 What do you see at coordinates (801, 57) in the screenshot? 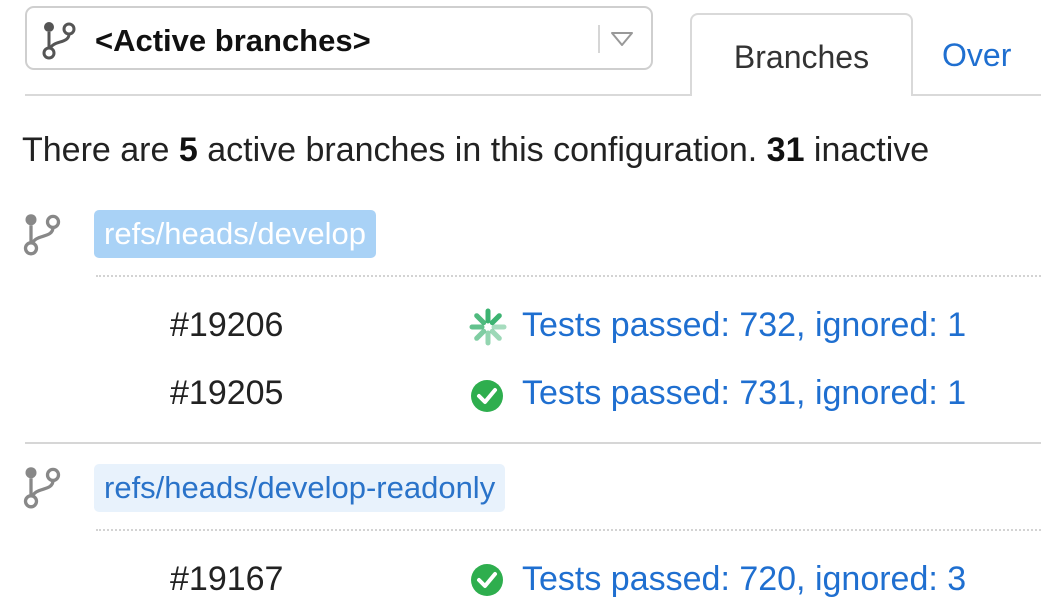
I see `tab-branches-label: Branches` at bounding box center [801, 57].